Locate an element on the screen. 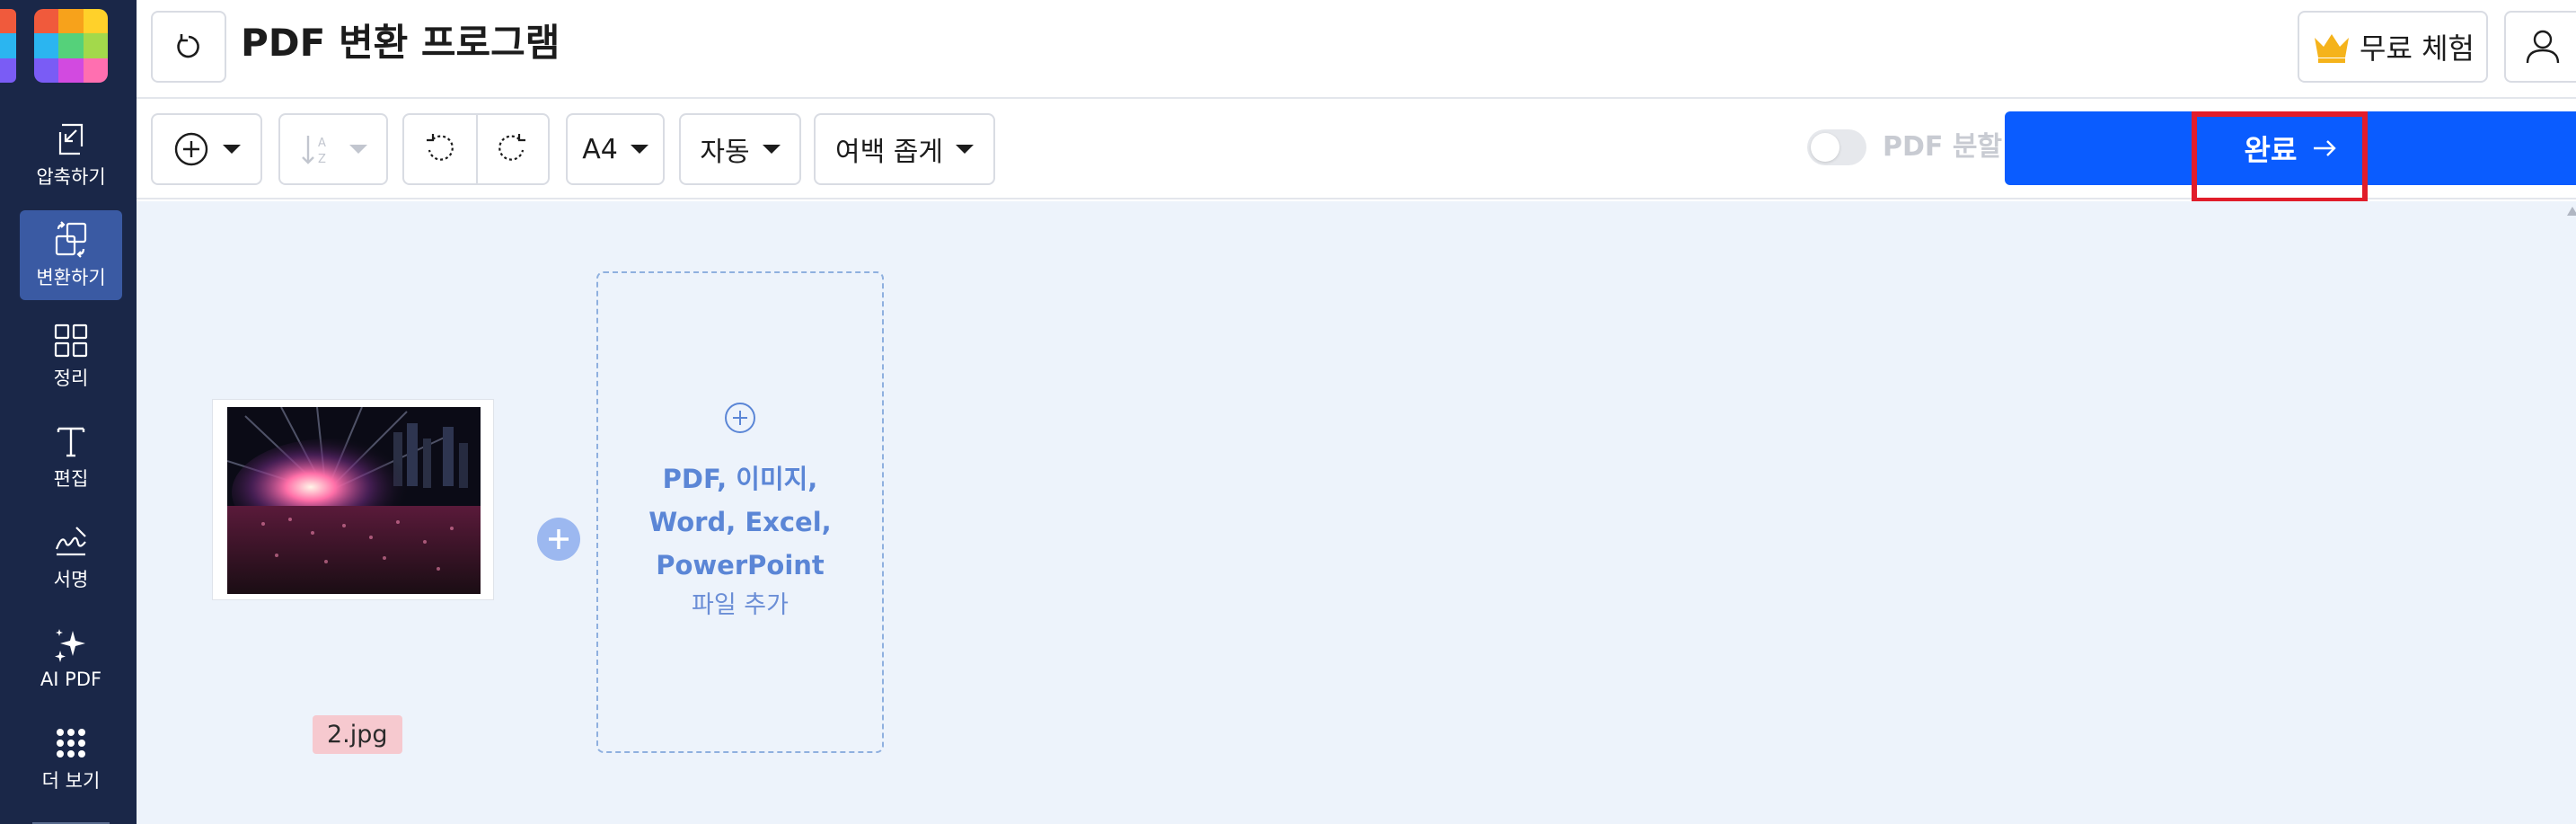 The height and width of the screenshot is (824, 2576). convert-icon is located at coordinates (71, 239).